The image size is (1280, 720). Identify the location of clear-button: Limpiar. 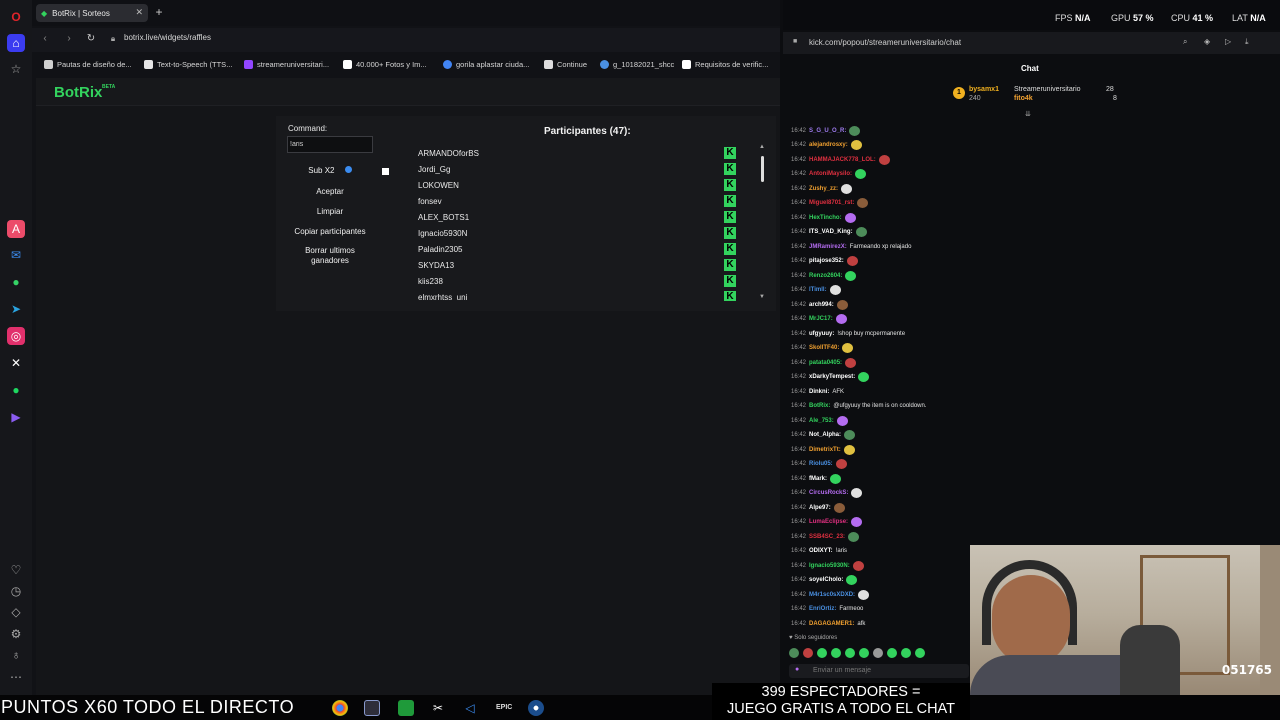
(330, 211).